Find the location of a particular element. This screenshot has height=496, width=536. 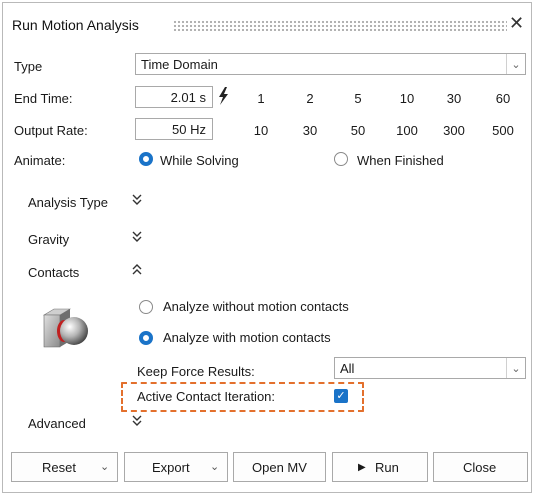

collapse-chevron-icon is located at coordinates (137, 271).